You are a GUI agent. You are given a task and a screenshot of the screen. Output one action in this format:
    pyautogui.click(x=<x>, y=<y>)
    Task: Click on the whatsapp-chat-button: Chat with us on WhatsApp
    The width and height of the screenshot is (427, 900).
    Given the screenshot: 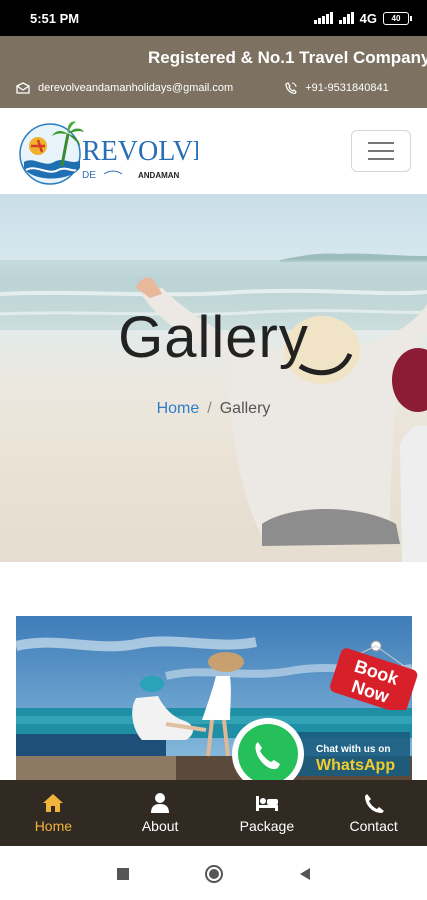 What is the action you would take?
    pyautogui.click(x=320, y=751)
    